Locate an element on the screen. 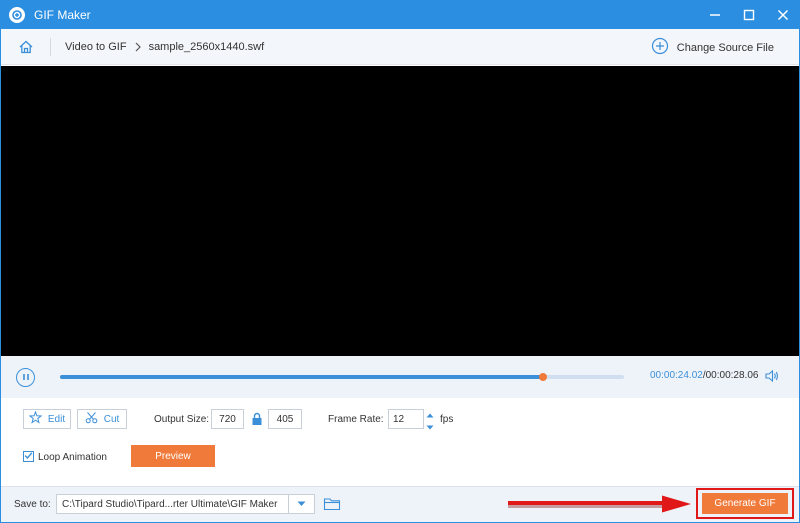 The height and width of the screenshot is (523, 800). time-readout: 00:00:24.02/00:00:28.06 is located at coordinates (704, 375).